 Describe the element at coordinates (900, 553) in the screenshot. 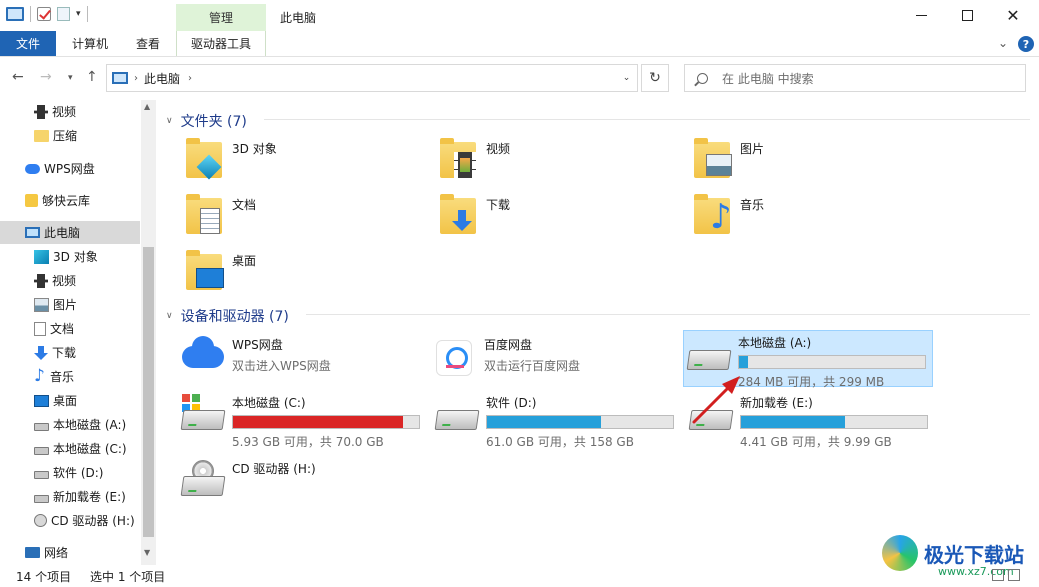

I see `watermark-logo-icon` at that location.